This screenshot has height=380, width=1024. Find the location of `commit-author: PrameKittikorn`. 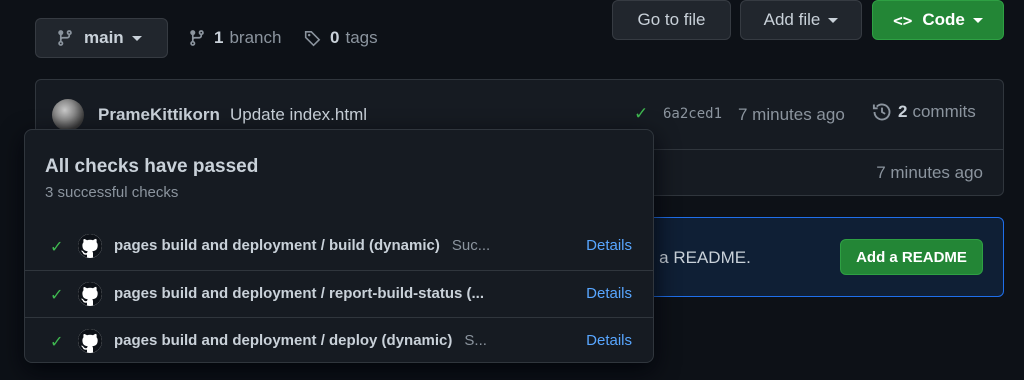

commit-author: PrameKittikorn is located at coordinates (159, 115).